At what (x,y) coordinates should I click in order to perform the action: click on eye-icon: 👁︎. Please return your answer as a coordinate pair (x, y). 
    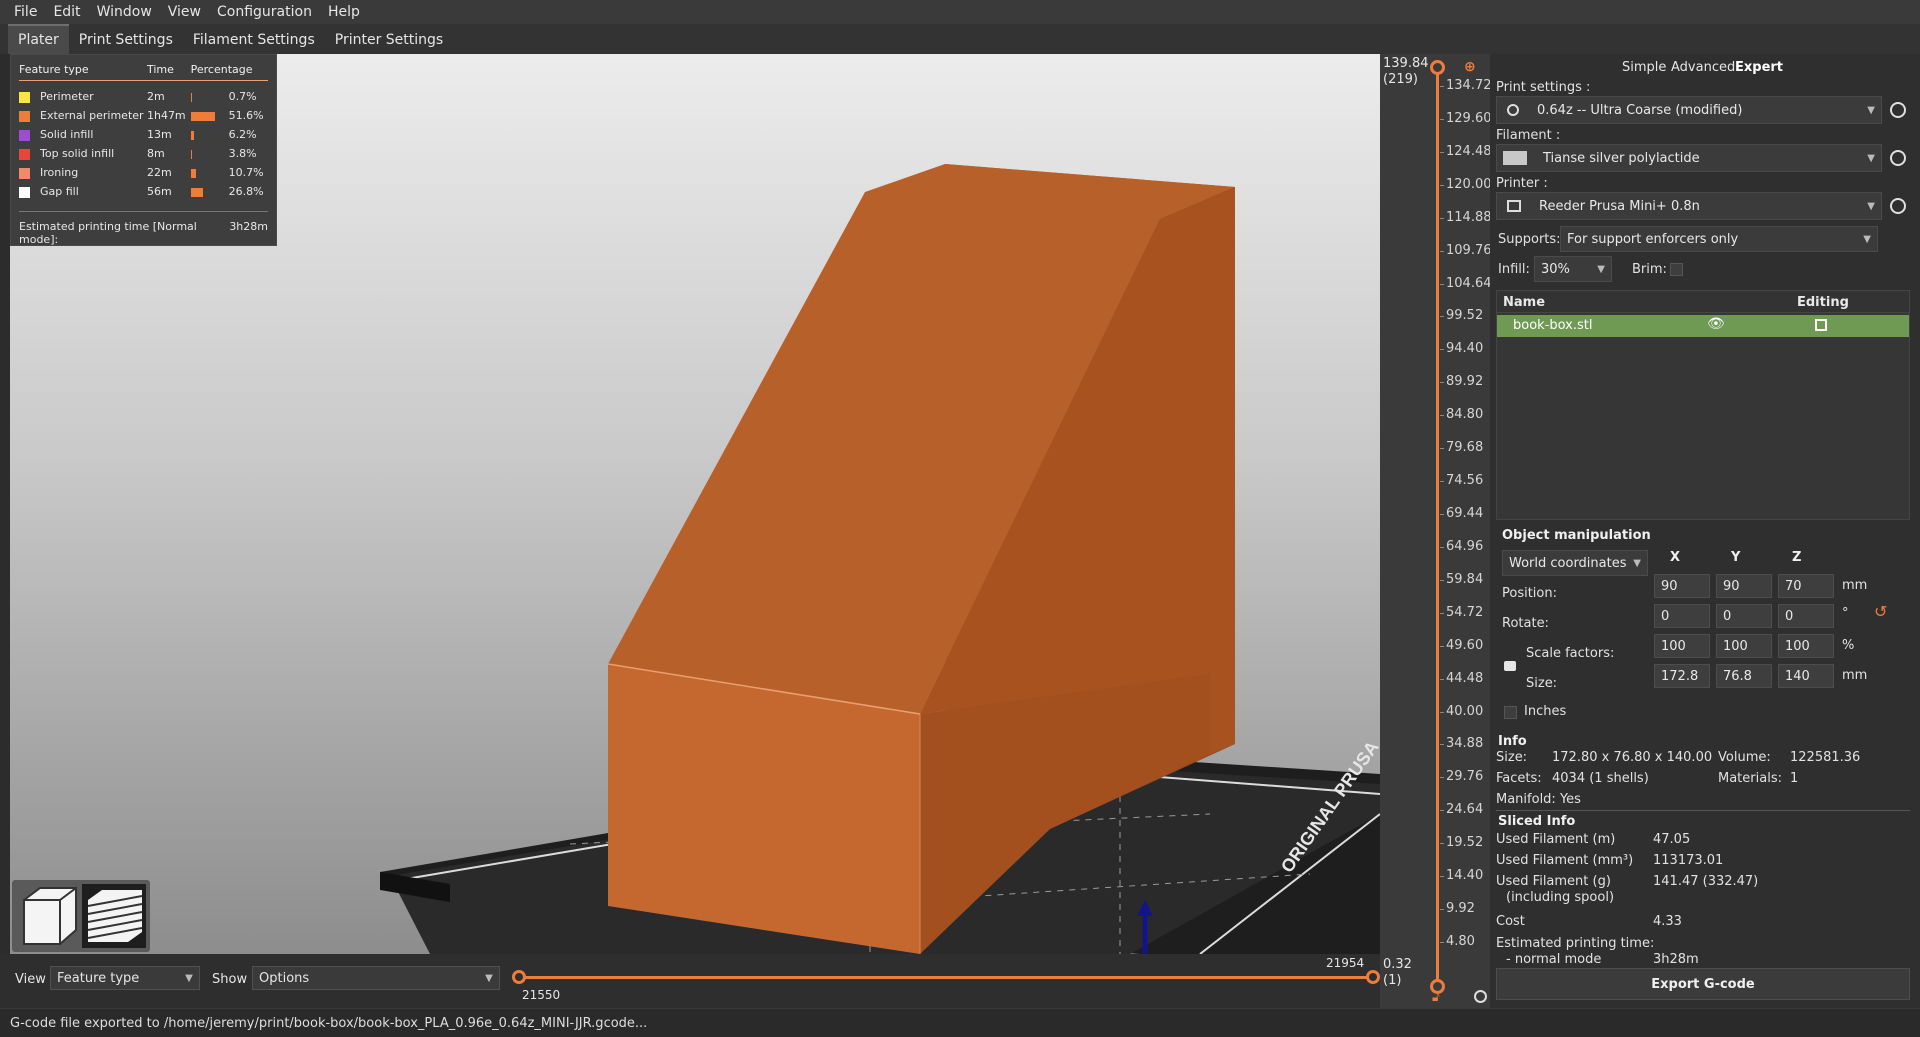
    Looking at the image, I should click on (1716, 324).